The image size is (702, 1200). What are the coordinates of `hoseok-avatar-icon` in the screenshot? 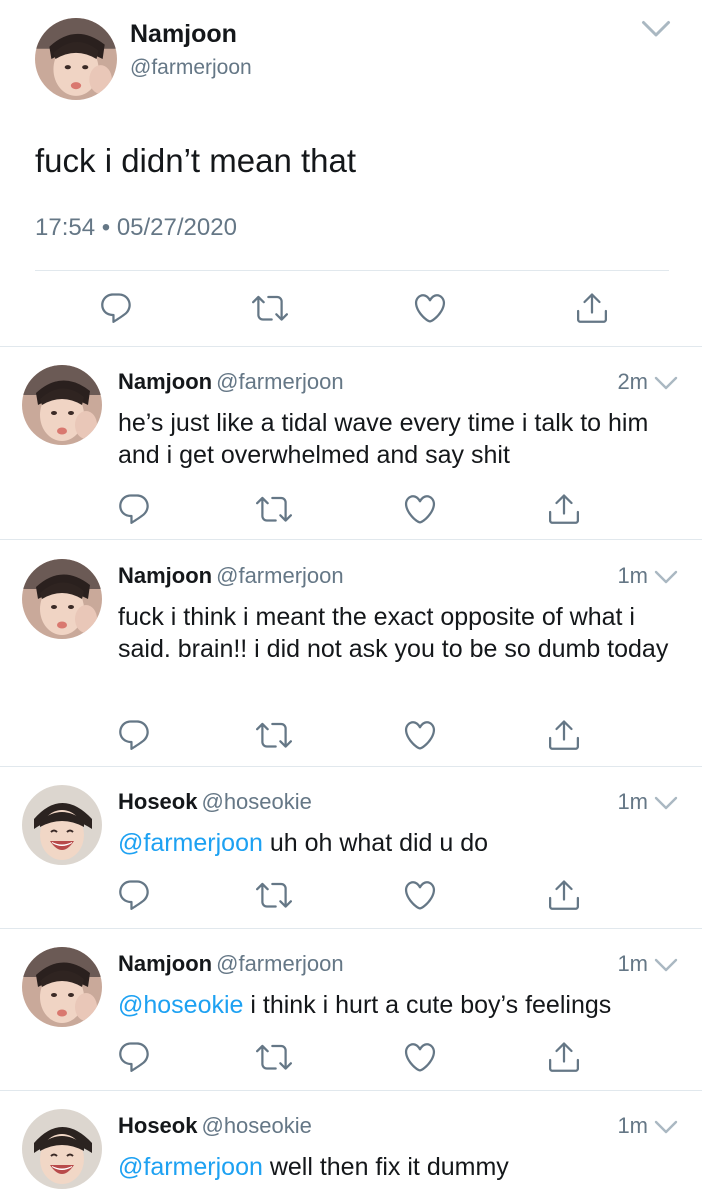 It's located at (62, 1149).